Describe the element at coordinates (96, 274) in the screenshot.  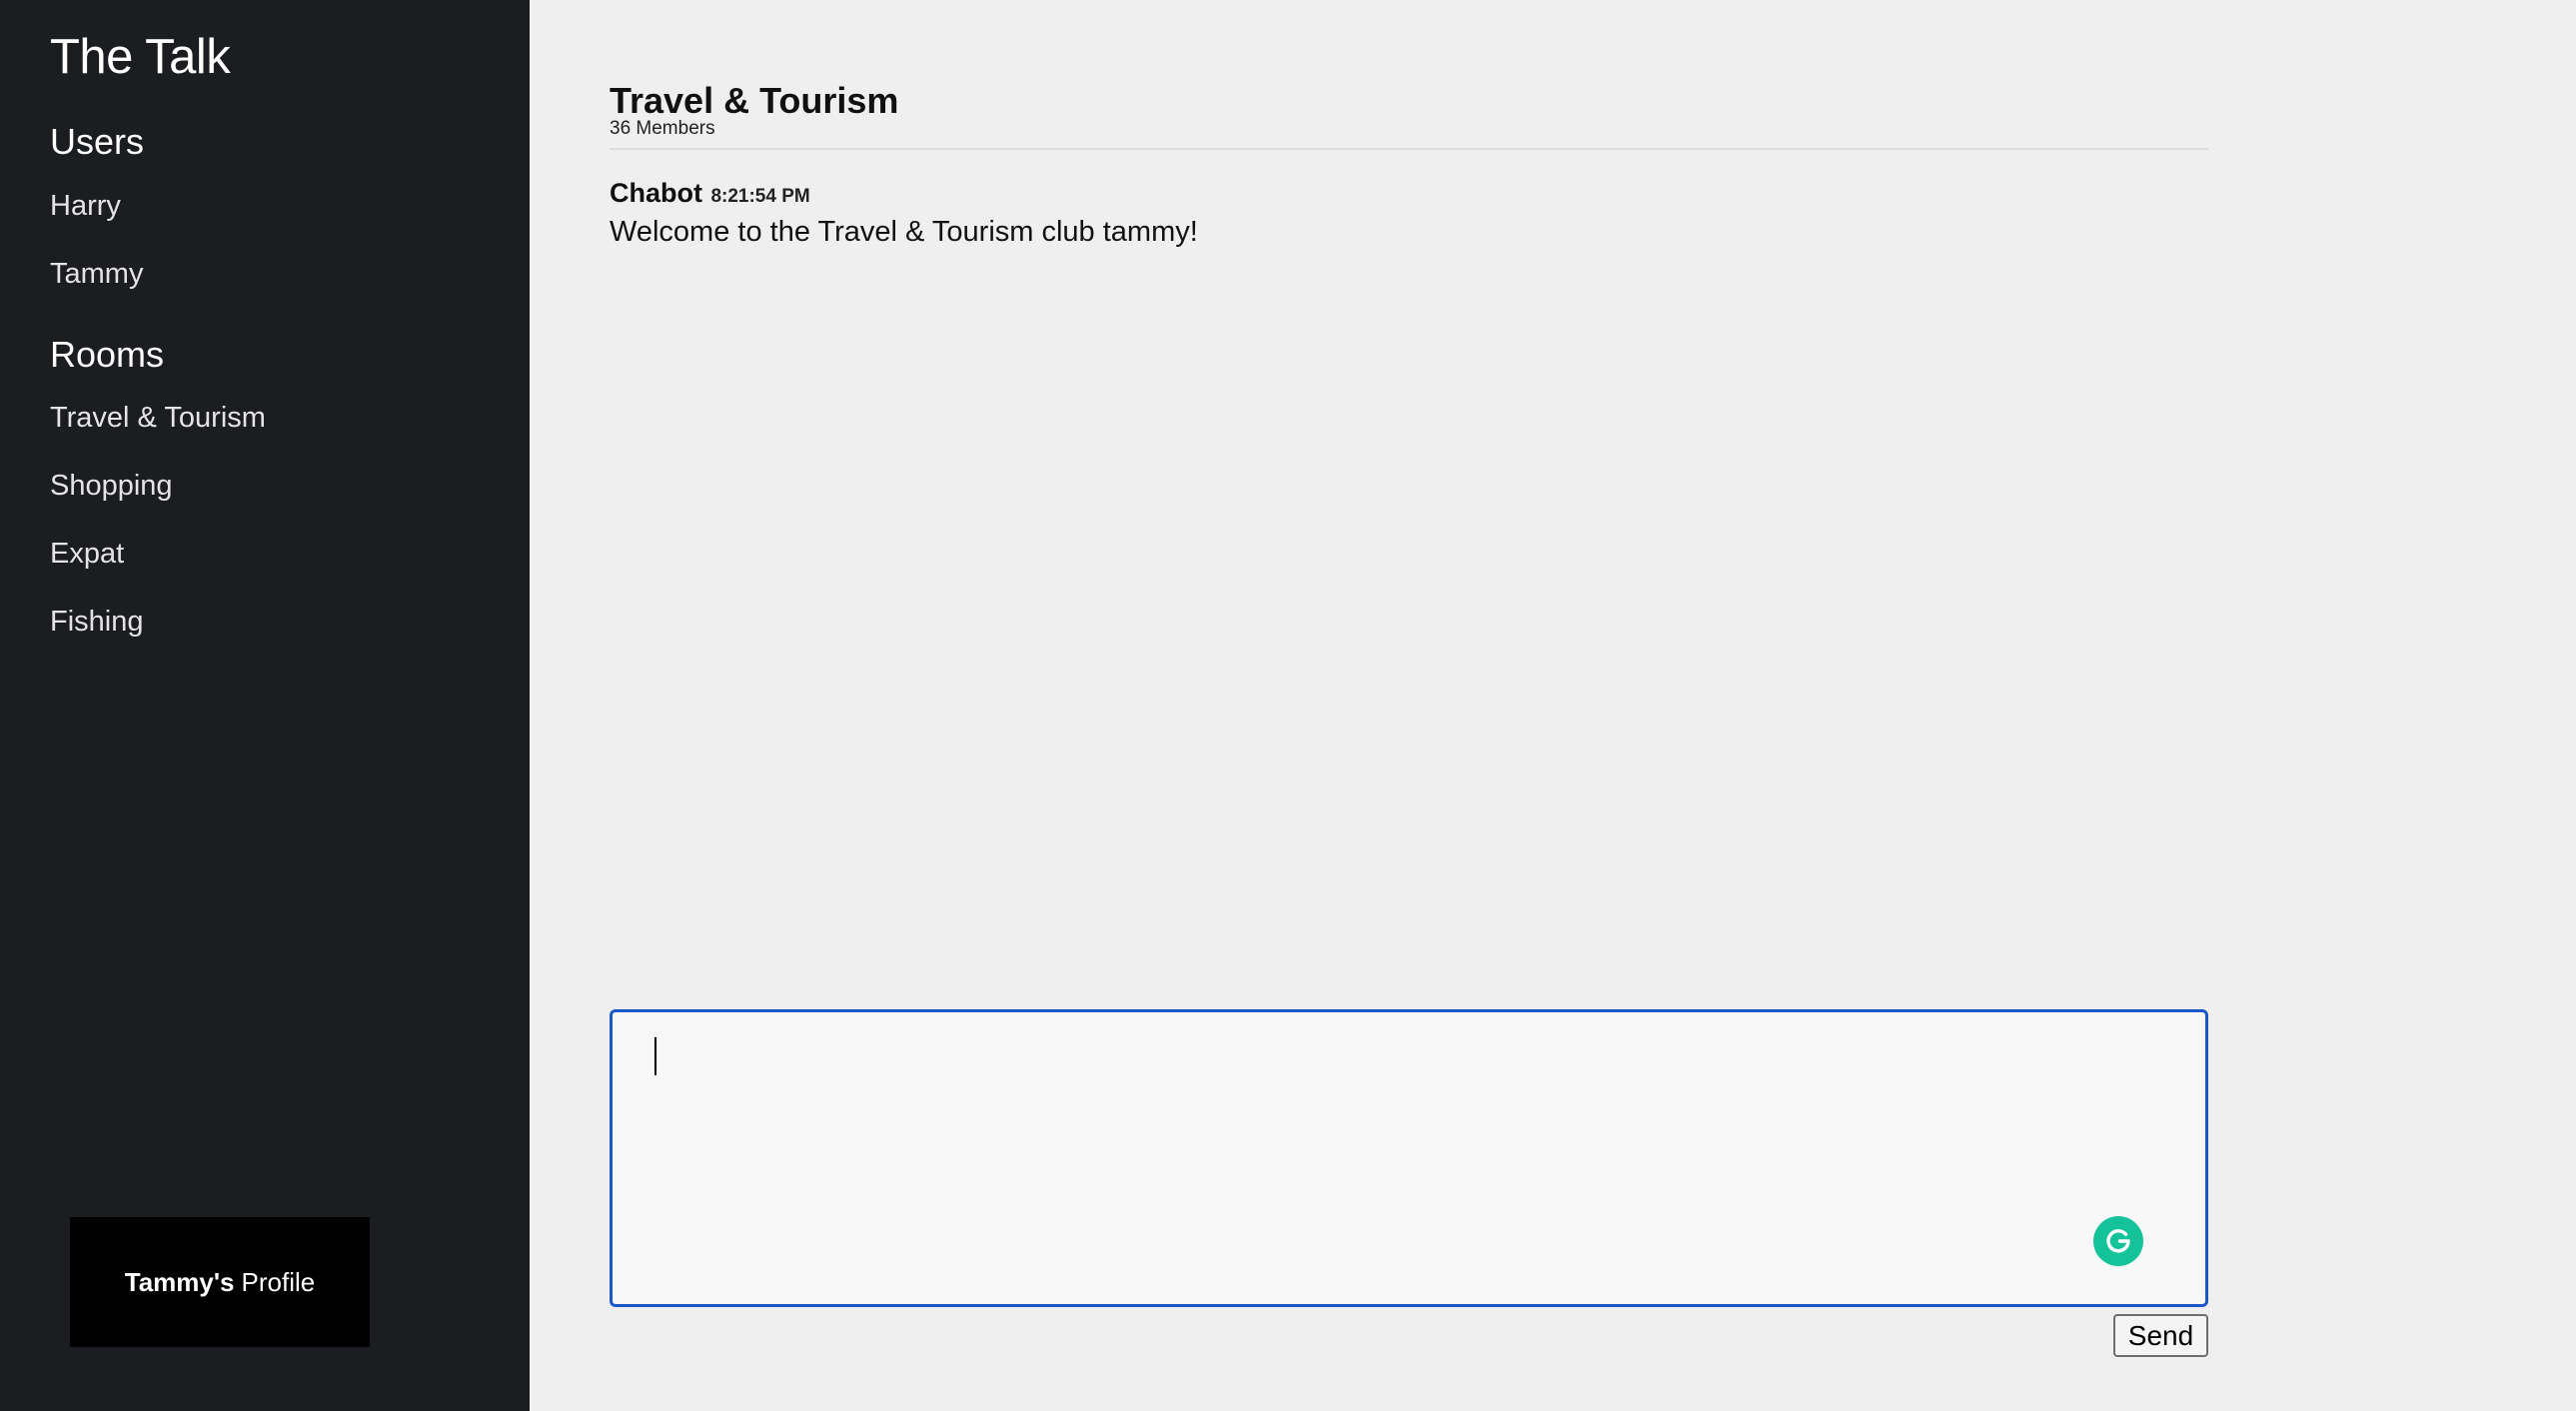
I see `sidebar-item-tammy: Tammy` at that location.